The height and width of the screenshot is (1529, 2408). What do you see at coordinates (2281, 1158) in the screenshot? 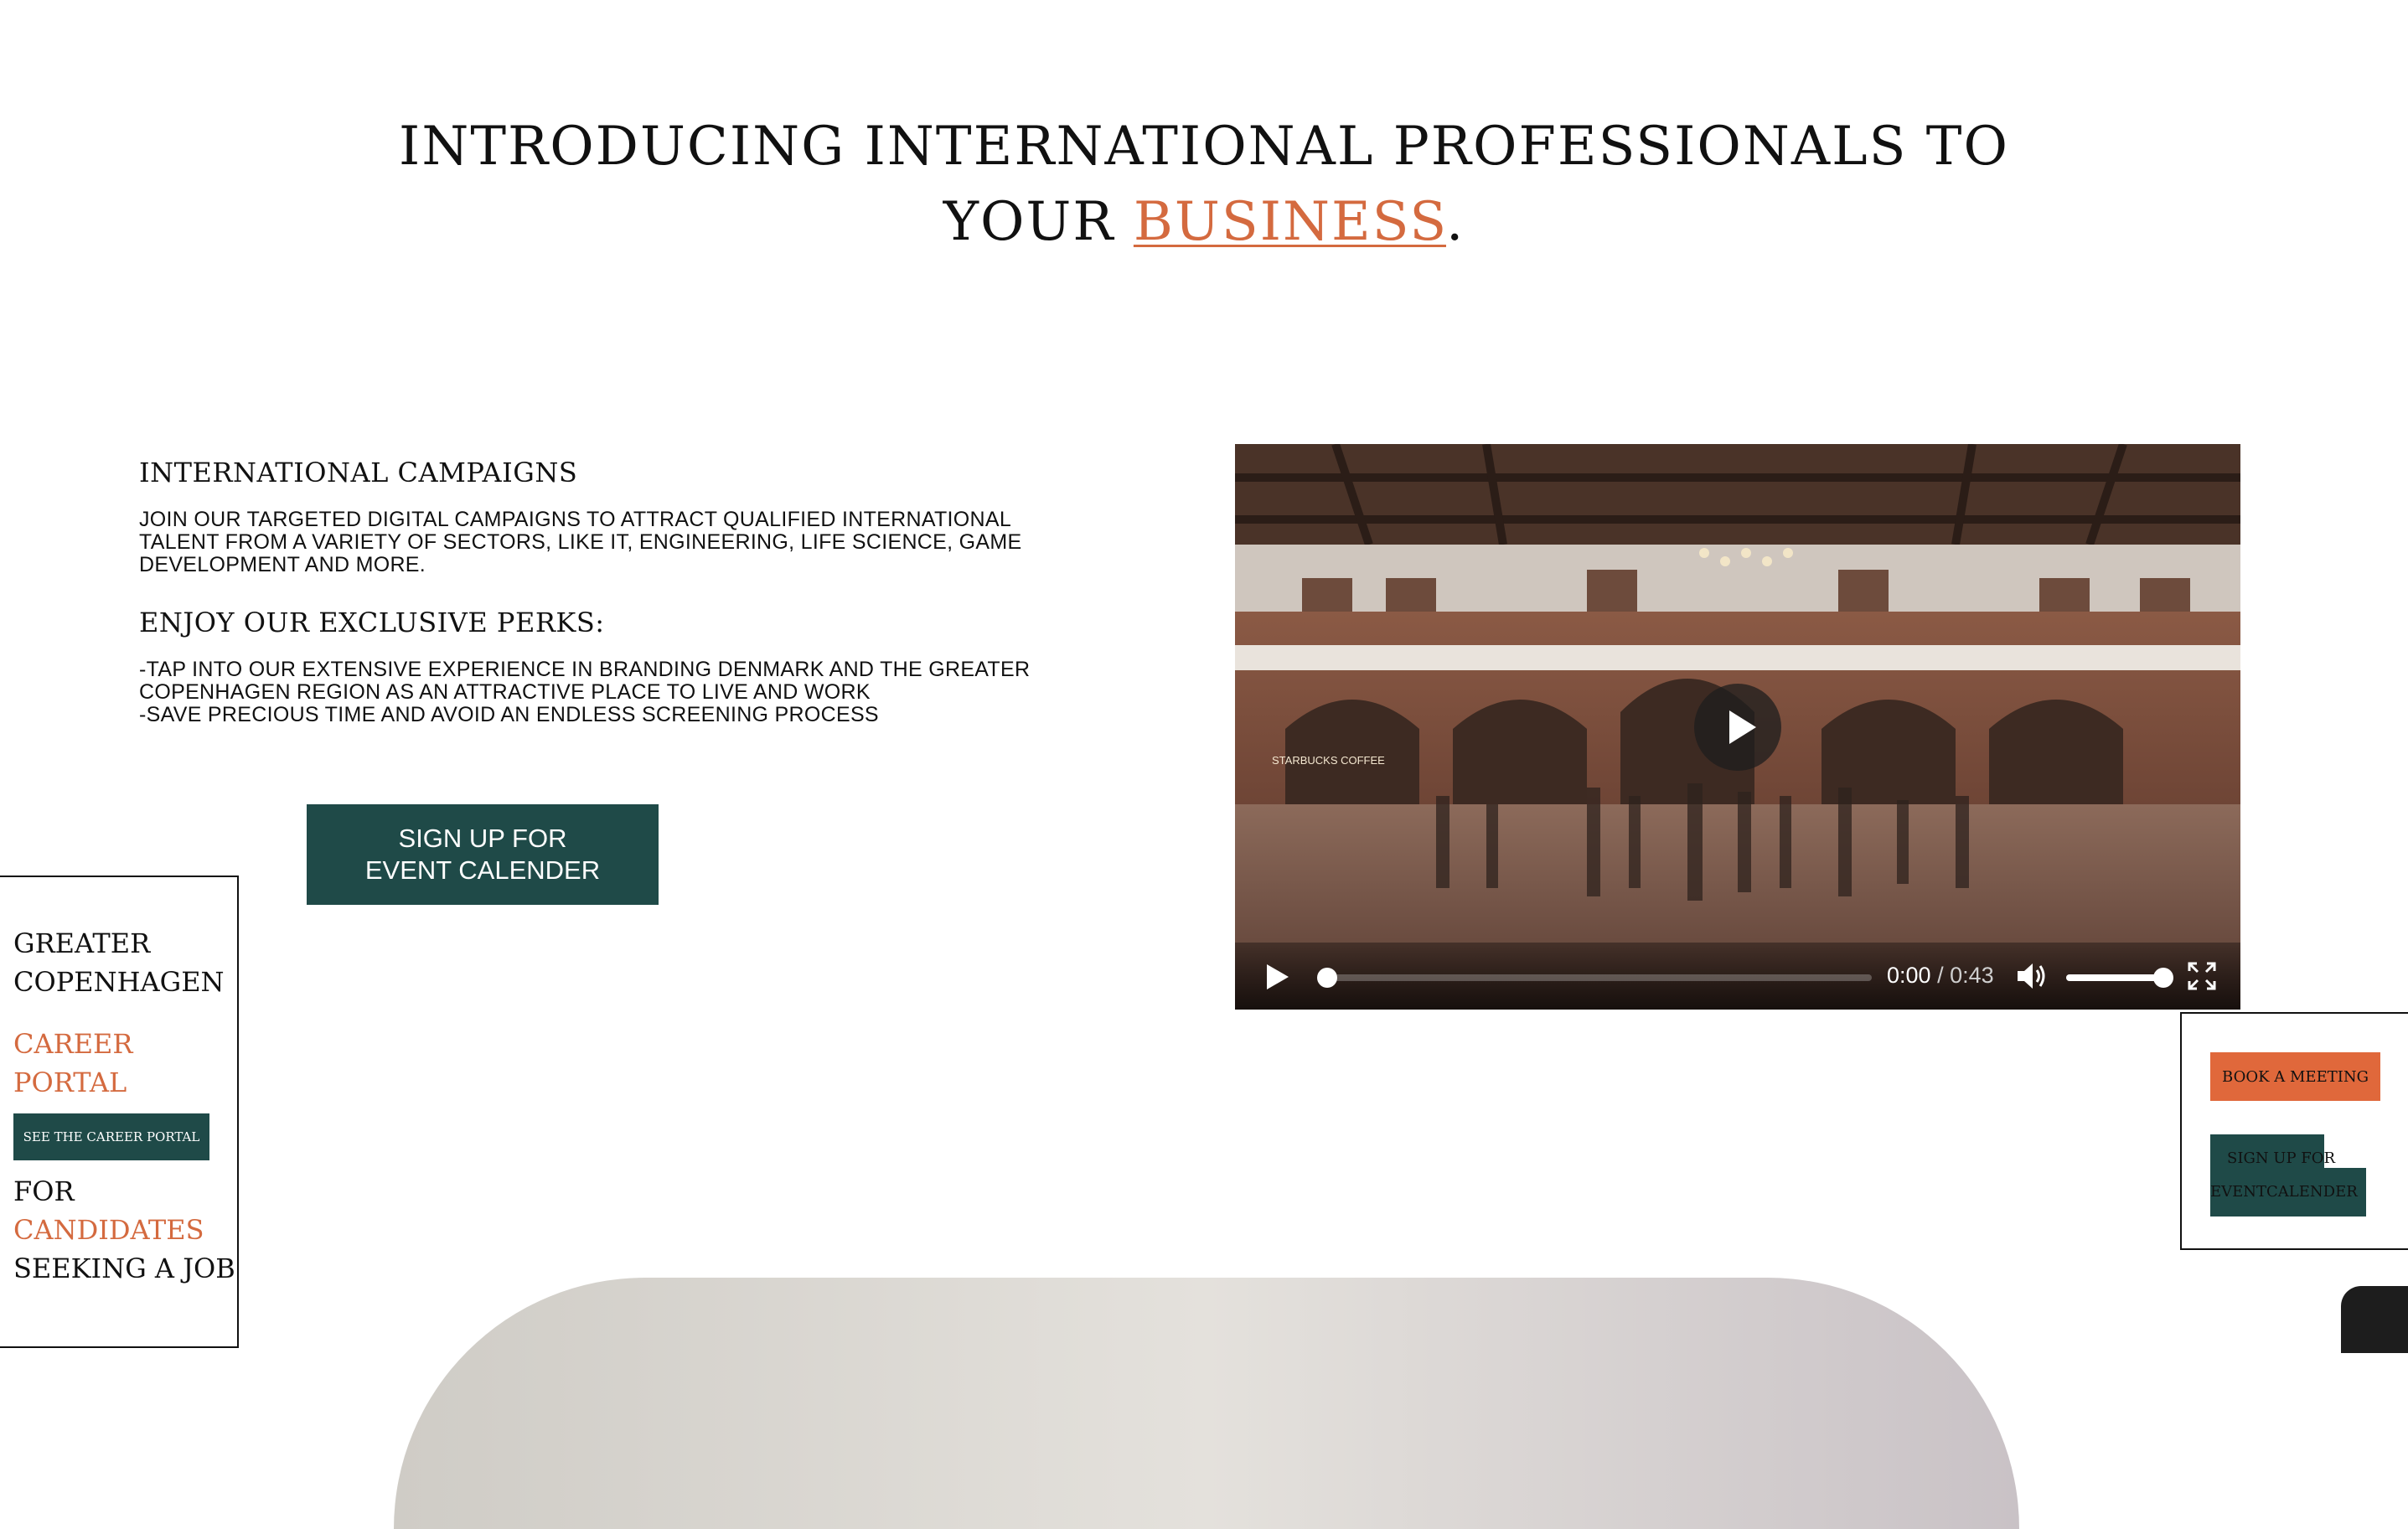
I see `signup-label-line-1: SIGN UP FOR` at bounding box center [2281, 1158].